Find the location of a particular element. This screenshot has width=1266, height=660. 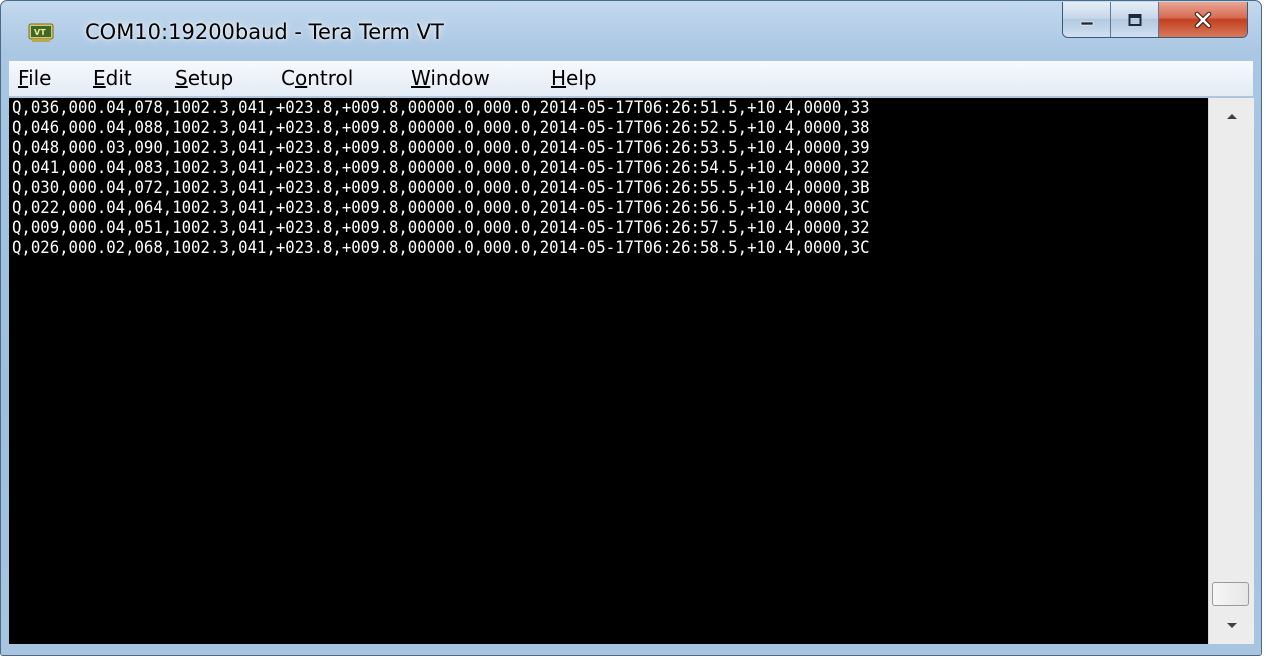

svg-text: VT is located at coordinates (40, 32).